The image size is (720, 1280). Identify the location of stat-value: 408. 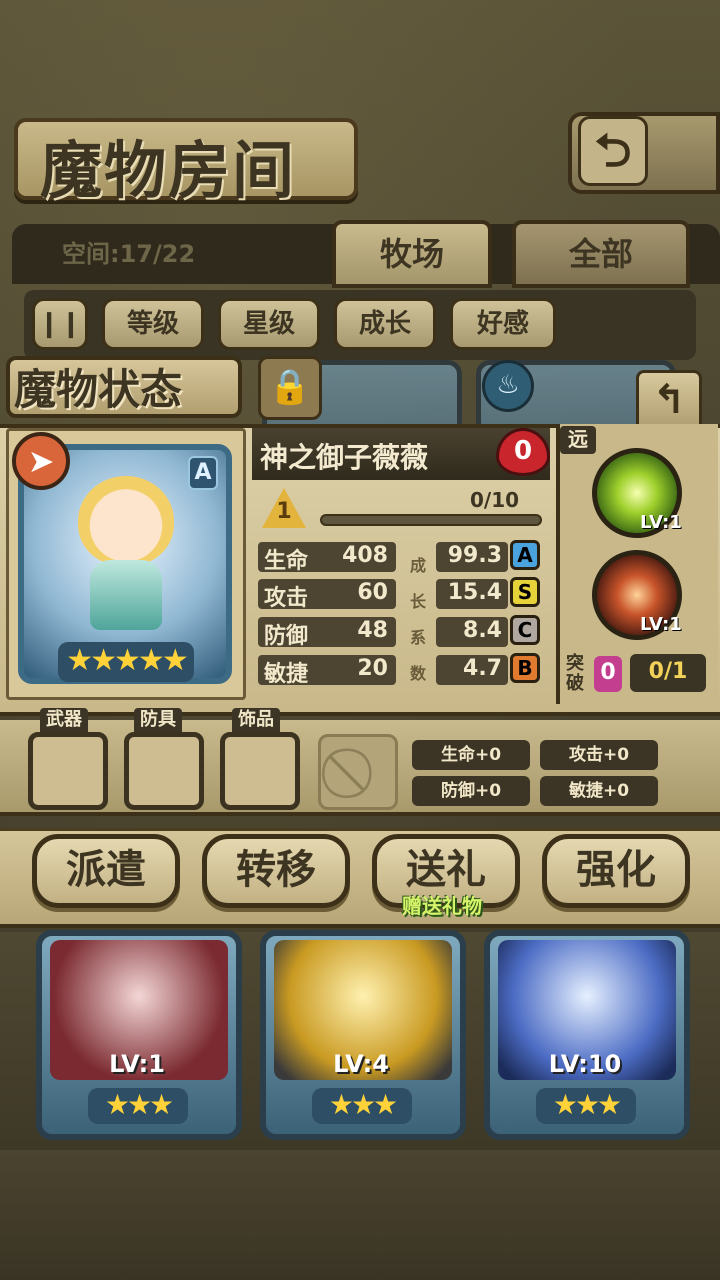
(365, 555).